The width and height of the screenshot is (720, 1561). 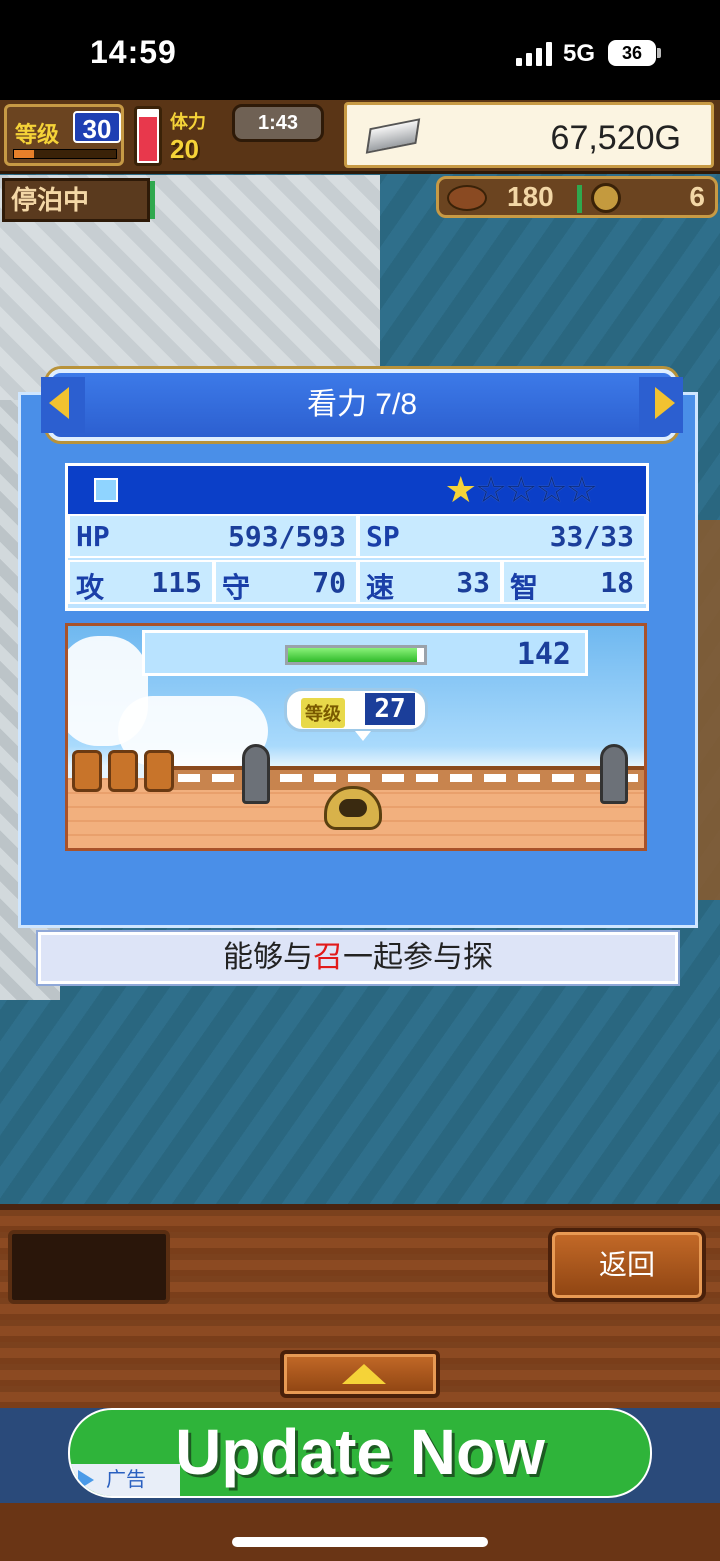 I want to click on resource-strip: 180 6, so click(x=577, y=197).